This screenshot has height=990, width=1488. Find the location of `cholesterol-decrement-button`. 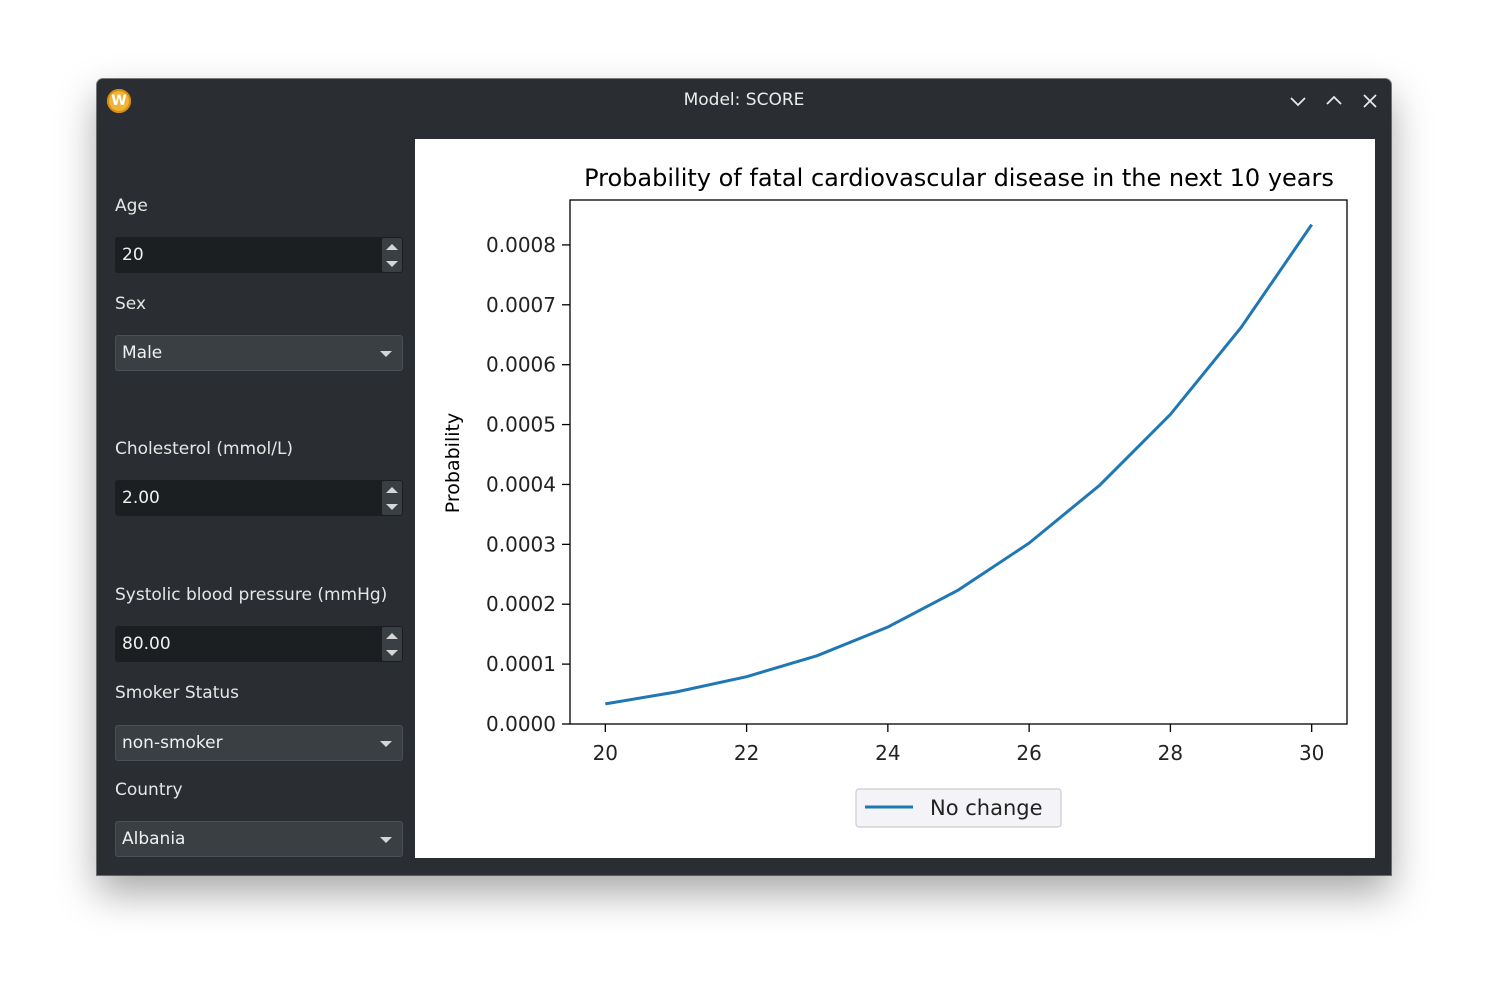

cholesterol-decrement-button is located at coordinates (392, 506).